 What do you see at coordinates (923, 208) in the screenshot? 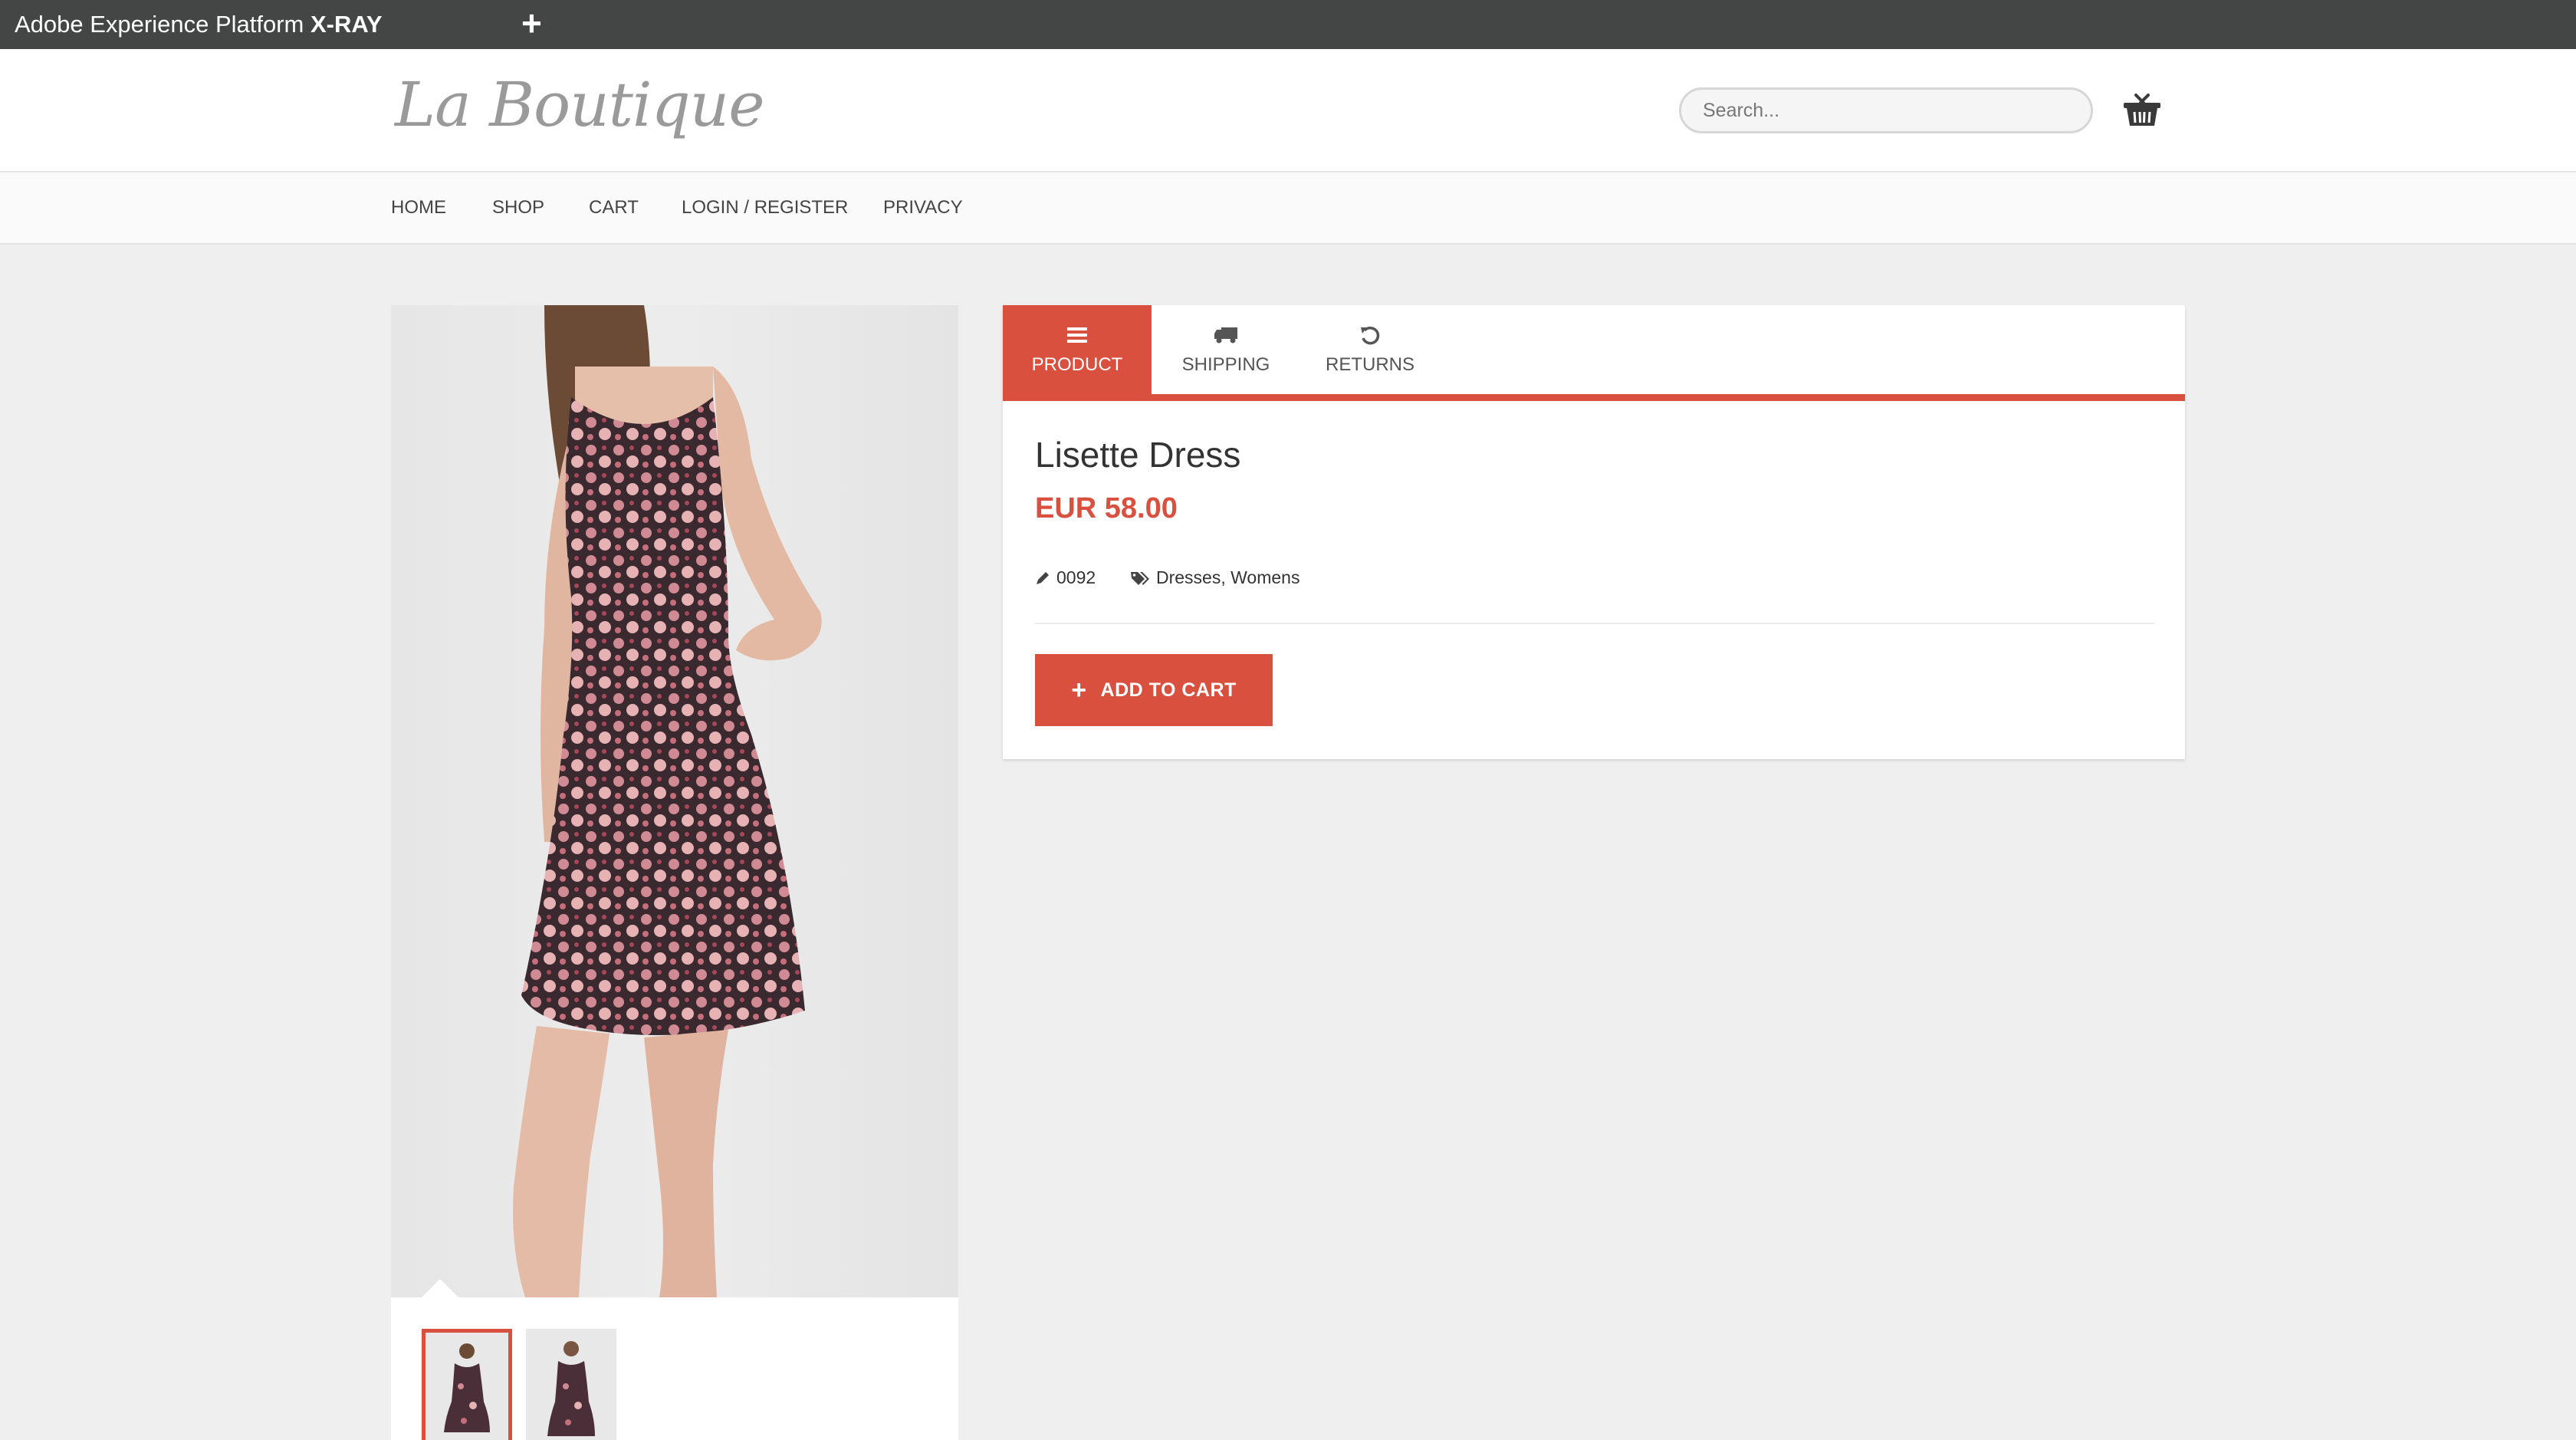
I see `nav-item-privacy: PRIVACY` at bounding box center [923, 208].